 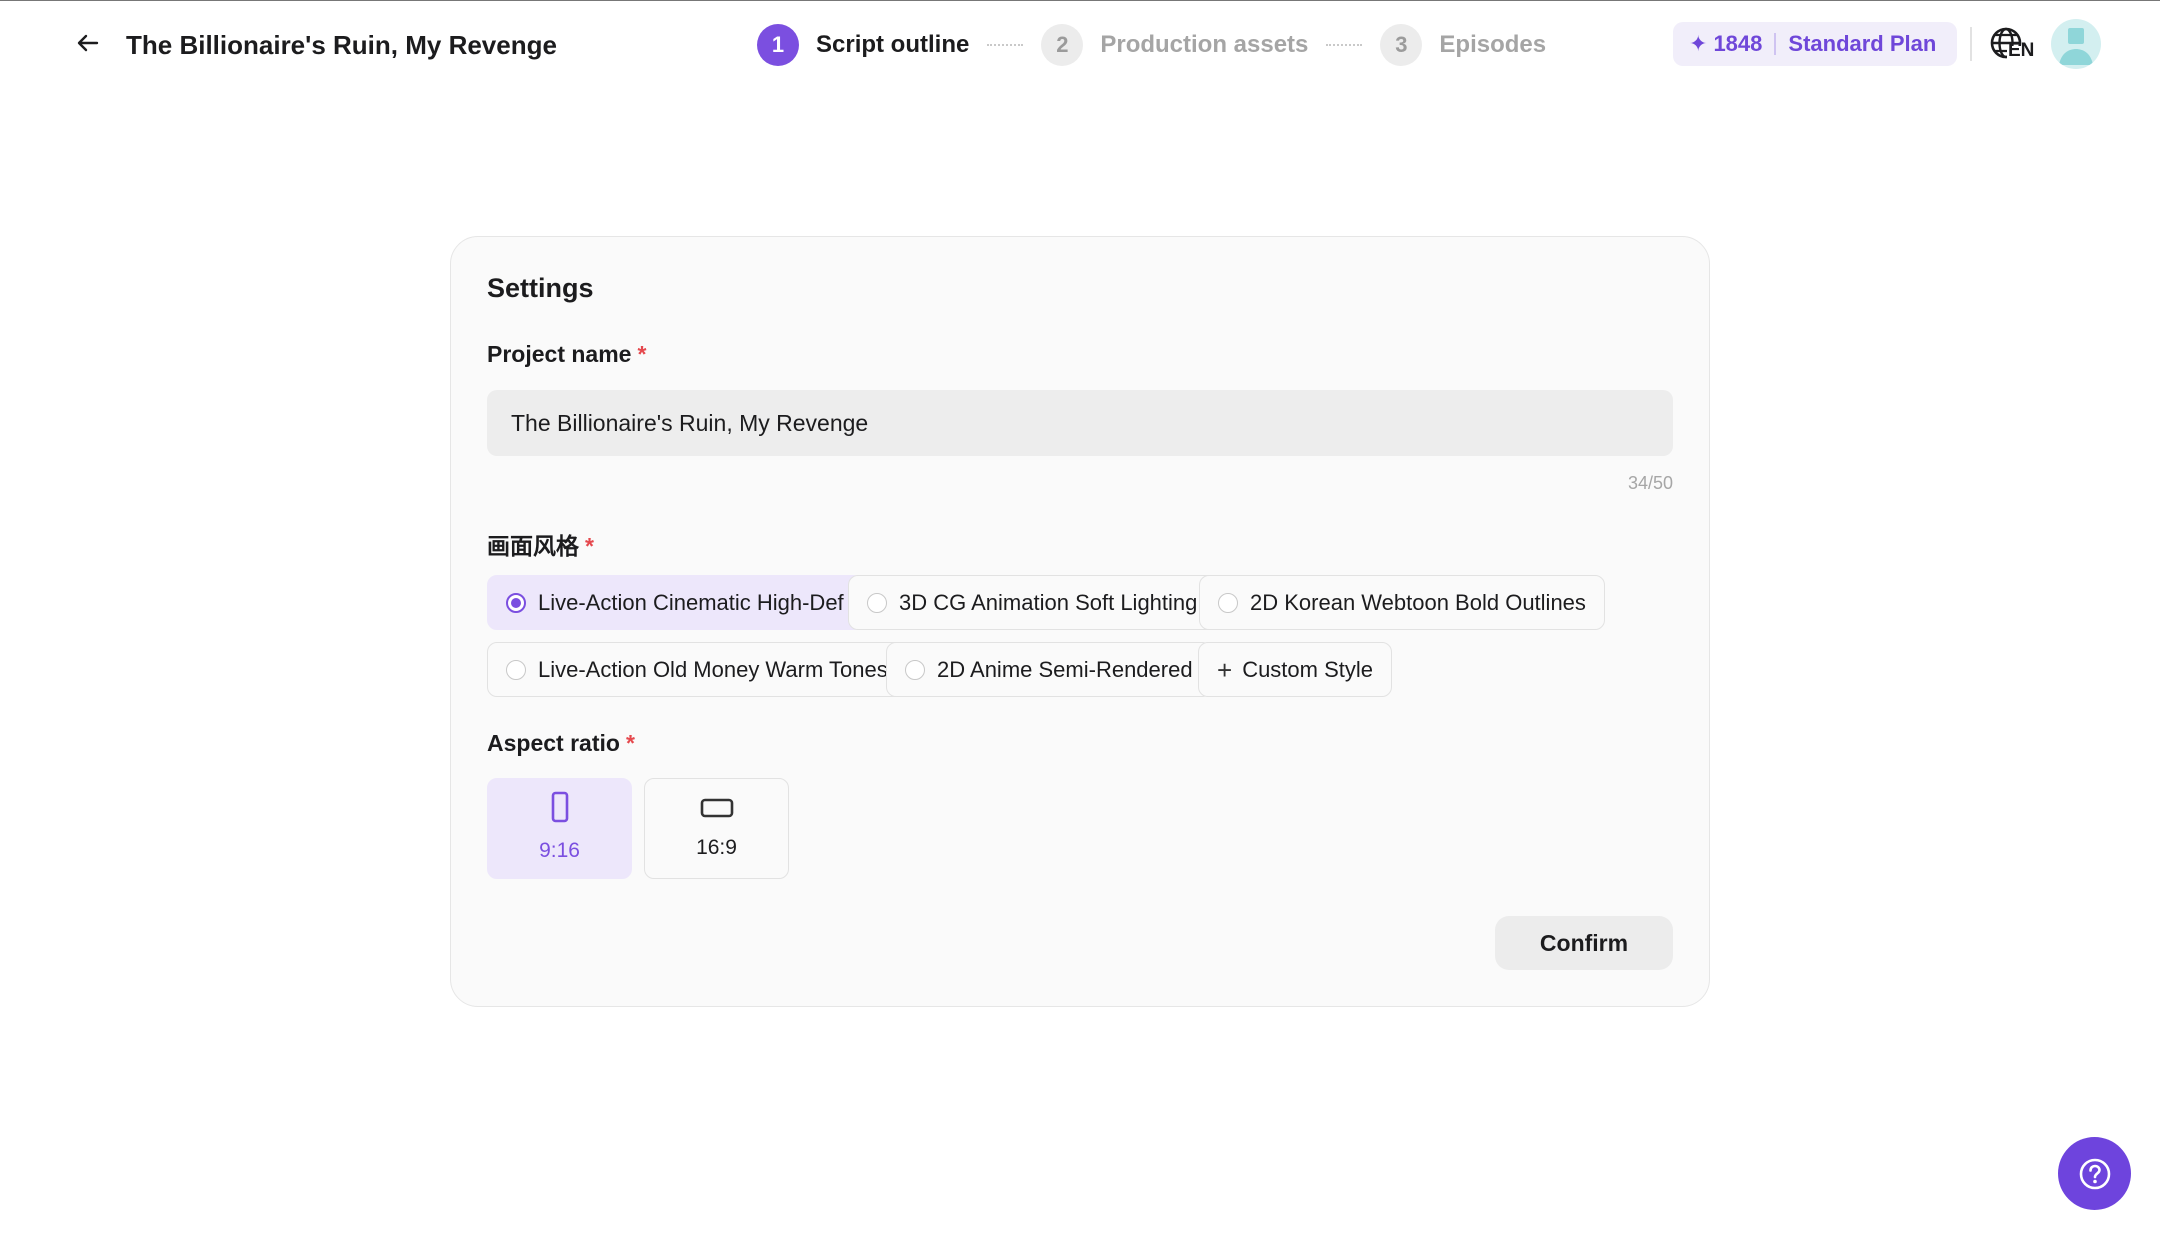 What do you see at coordinates (713, 669) in the screenshot?
I see `style-option-label: Live-Action Old Money Warm Tones` at bounding box center [713, 669].